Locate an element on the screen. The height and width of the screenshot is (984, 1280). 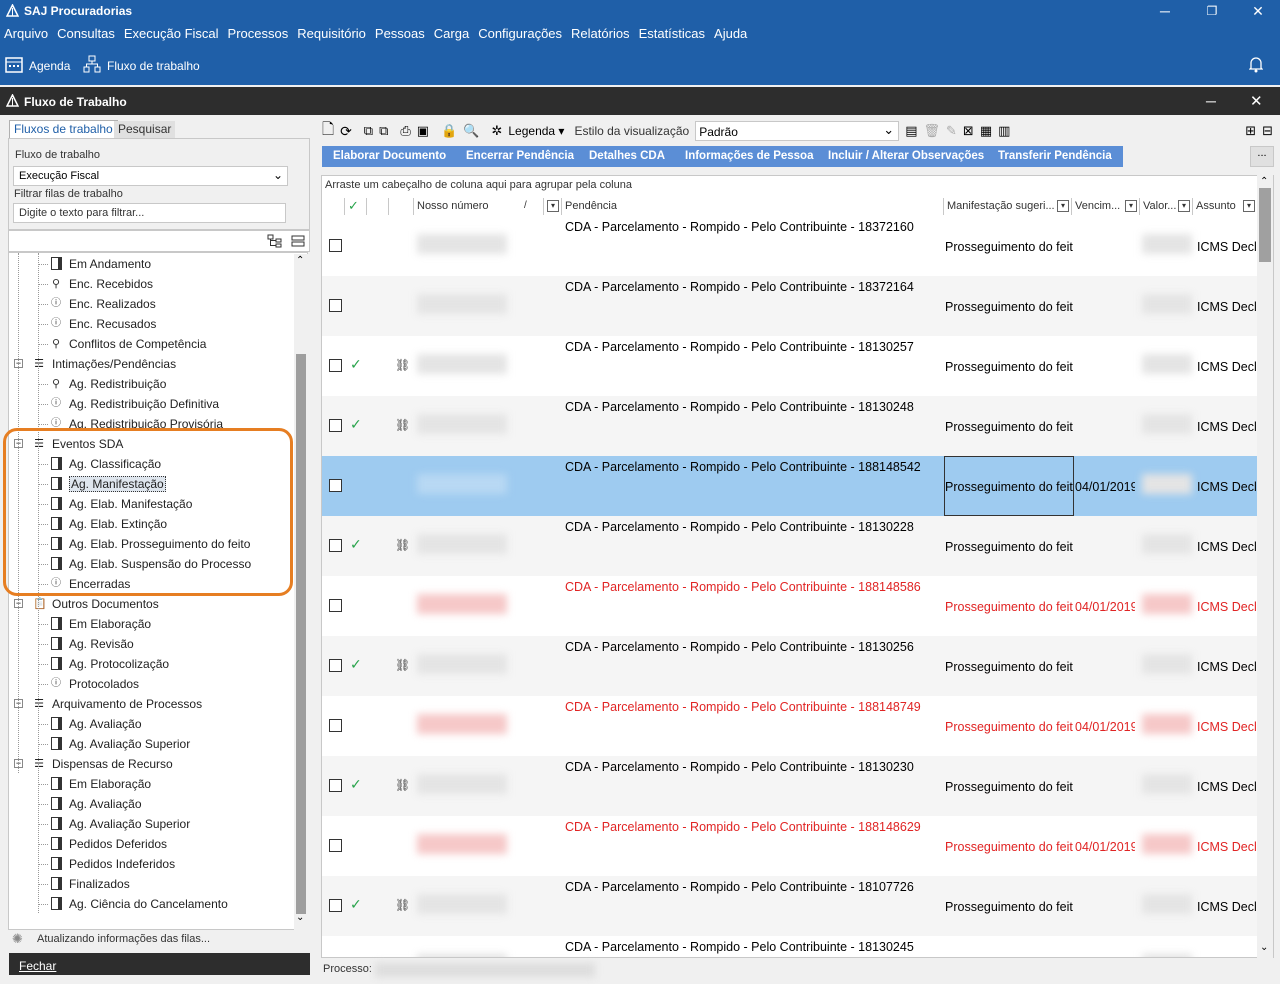
tree-item: ☰ Dispensas de Recurso is located at coordinates (103, 764).